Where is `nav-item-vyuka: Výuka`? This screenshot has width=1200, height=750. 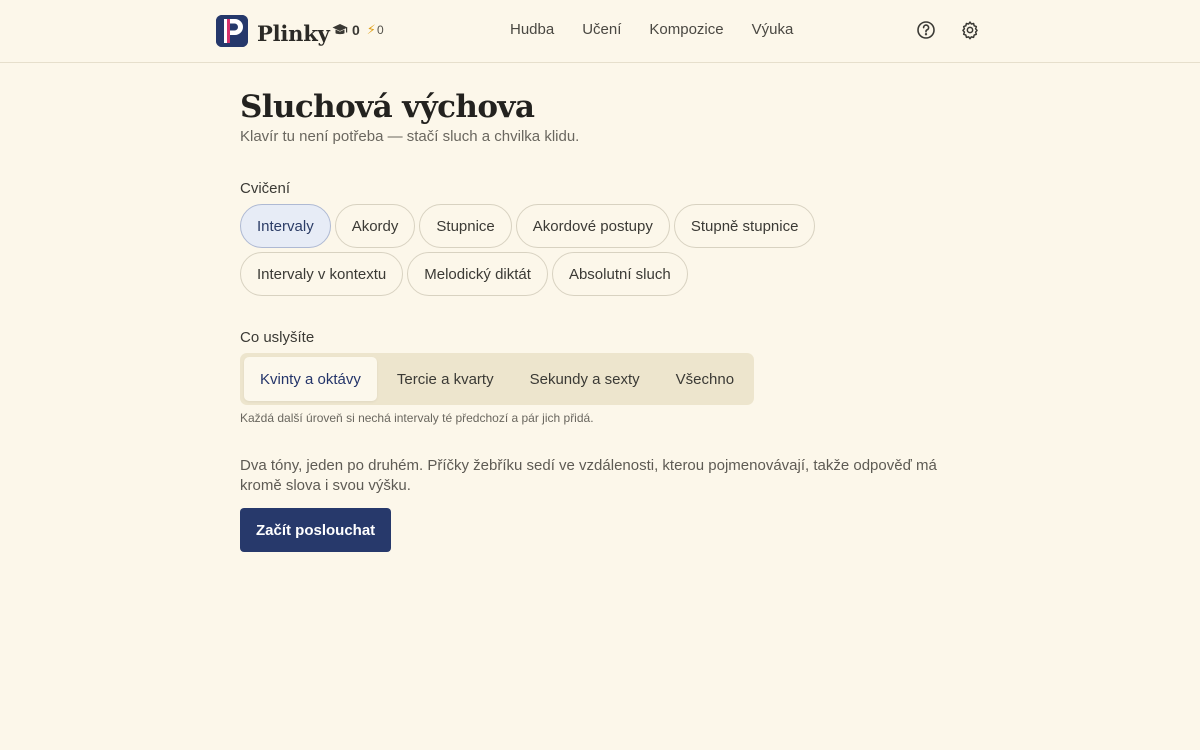 nav-item-vyuka: Výuka is located at coordinates (773, 29).